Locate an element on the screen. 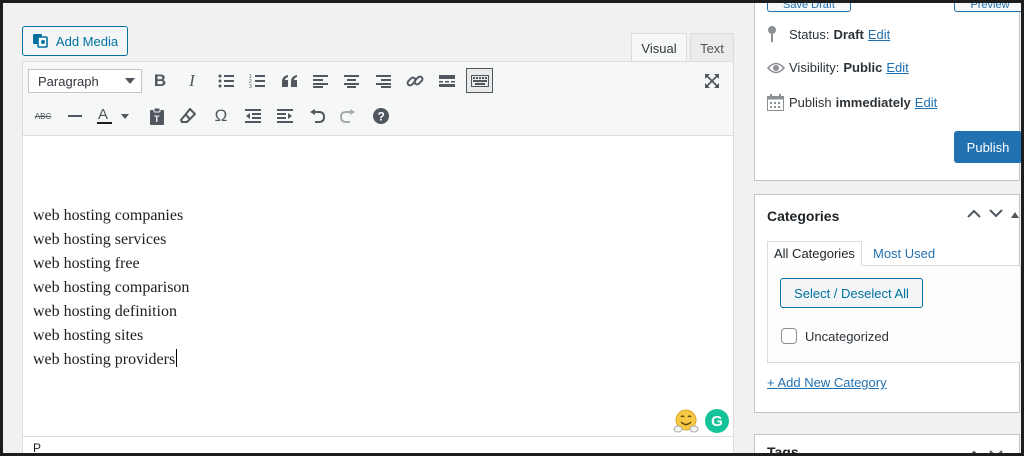 This screenshot has width=1024, height=456. tab-text: Text is located at coordinates (712, 47).